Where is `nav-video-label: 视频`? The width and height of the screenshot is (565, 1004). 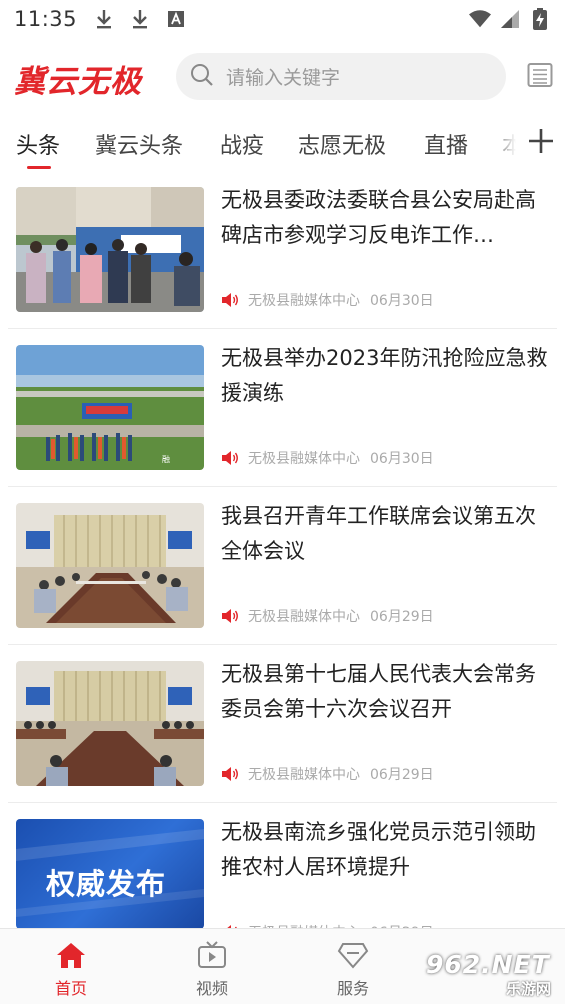 nav-video-label: 视频 is located at coordinates (211, 988).